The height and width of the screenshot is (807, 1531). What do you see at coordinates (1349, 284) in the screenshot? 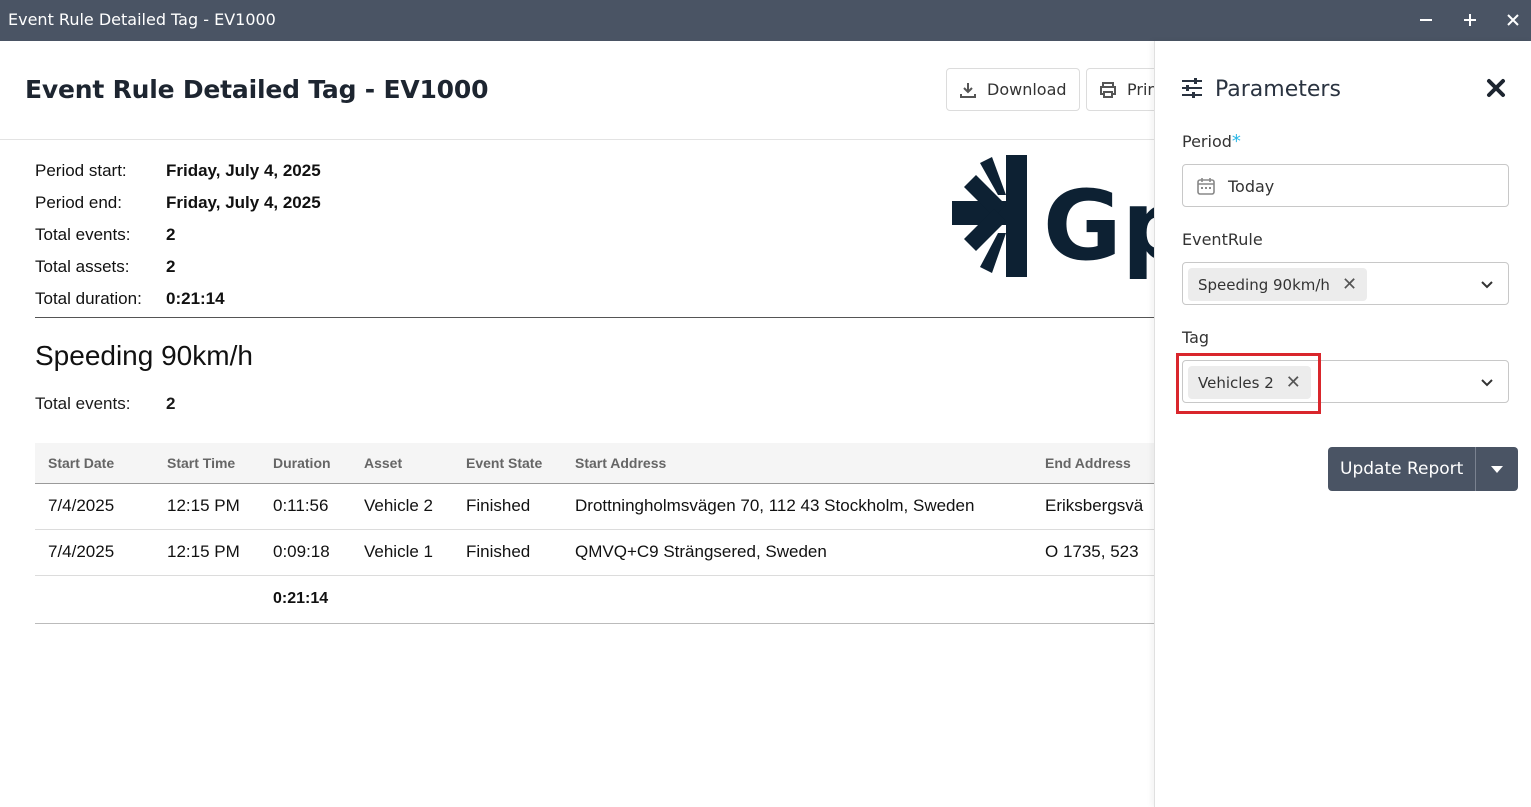
I see `remove-chip-icon: ✕` at bounding box center [1349, 284].